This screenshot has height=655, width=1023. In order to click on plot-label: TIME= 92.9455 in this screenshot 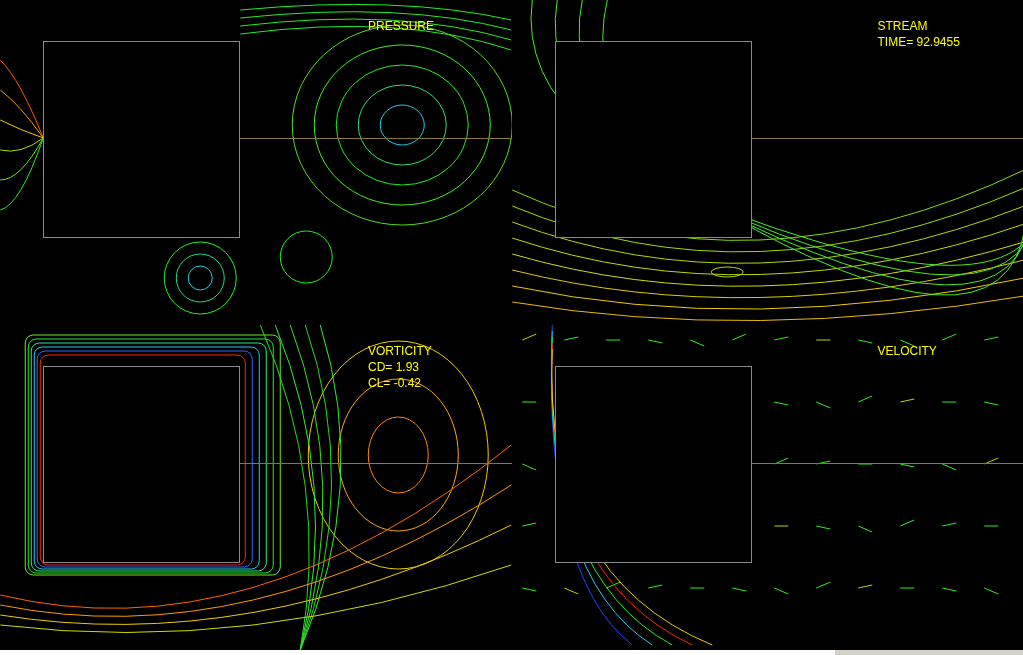, I will do `click(918, 42)`.